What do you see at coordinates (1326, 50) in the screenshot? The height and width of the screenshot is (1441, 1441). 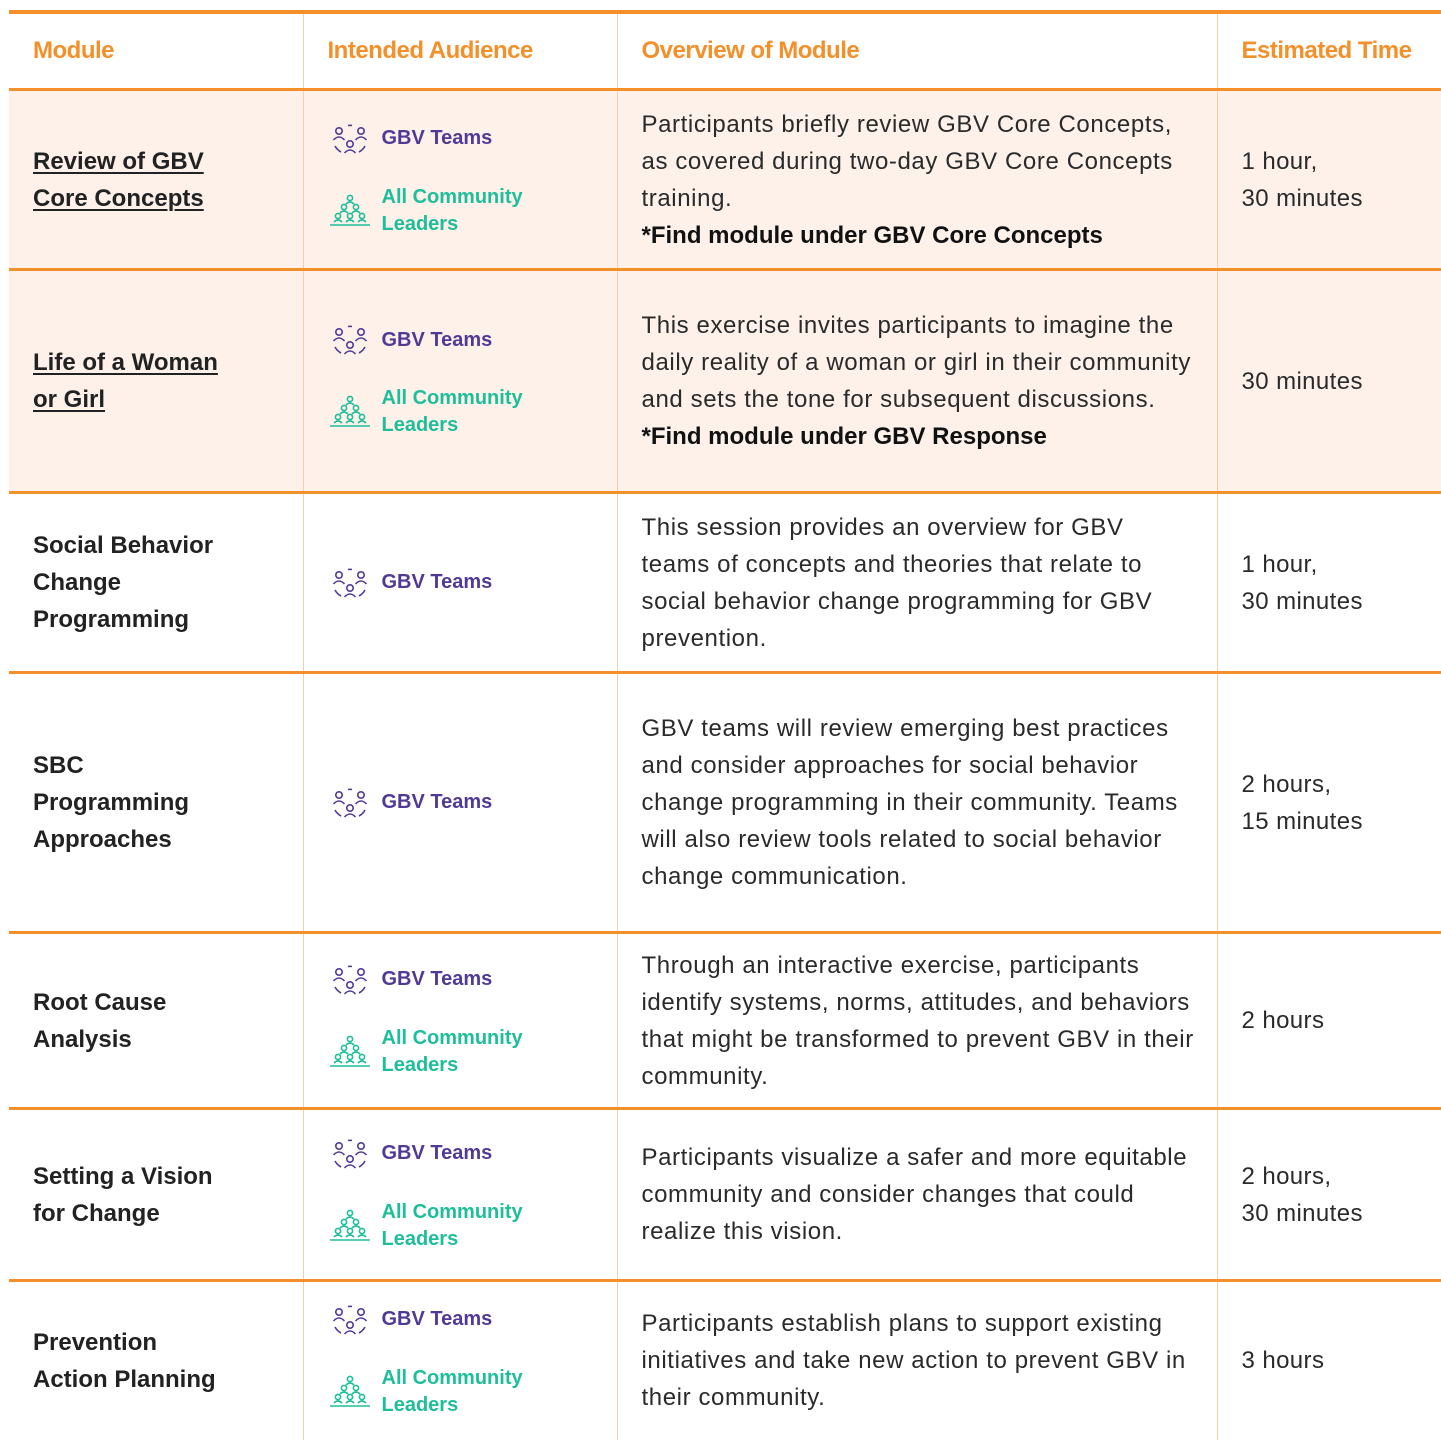 I see `header-time: Estimated Time` at bounding box center [1326, 50].